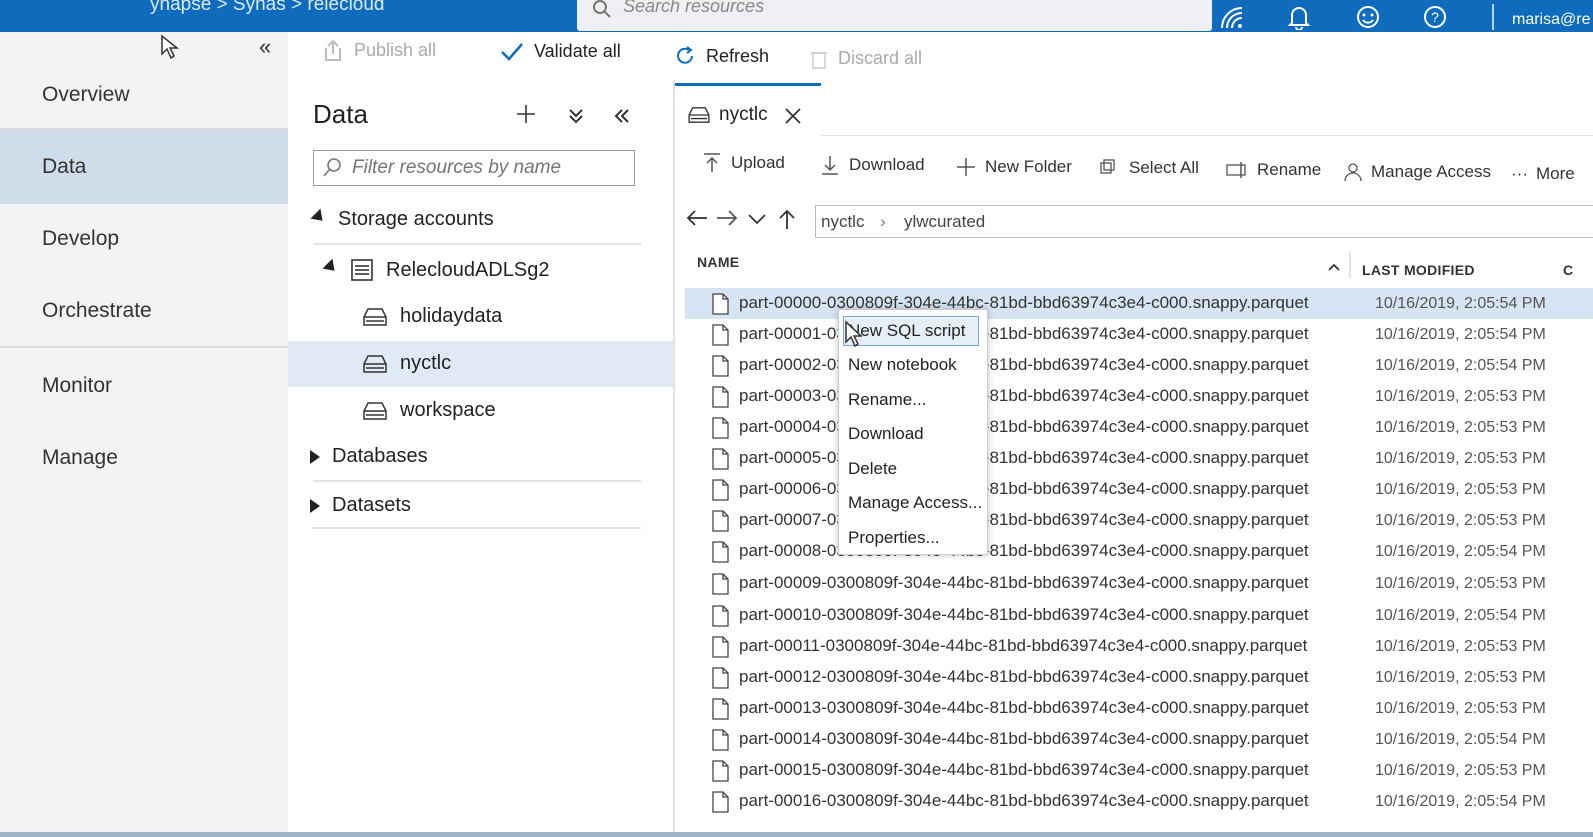 The height and width of the screenshot is (837, 1593). Describe the element at coordinates (1334, 267) in the screenshot. I see `sort-ascending-icon` at that location.